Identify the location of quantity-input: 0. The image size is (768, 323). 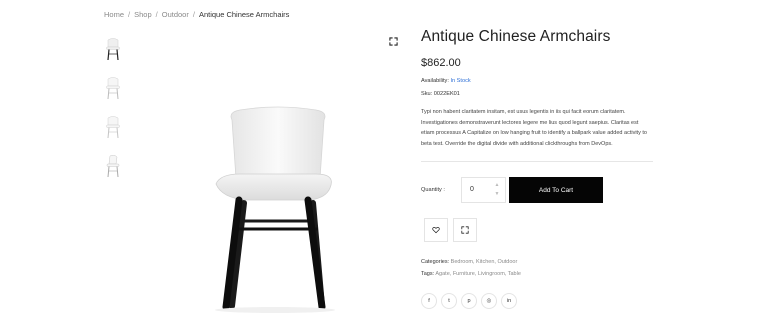
(472, 189).